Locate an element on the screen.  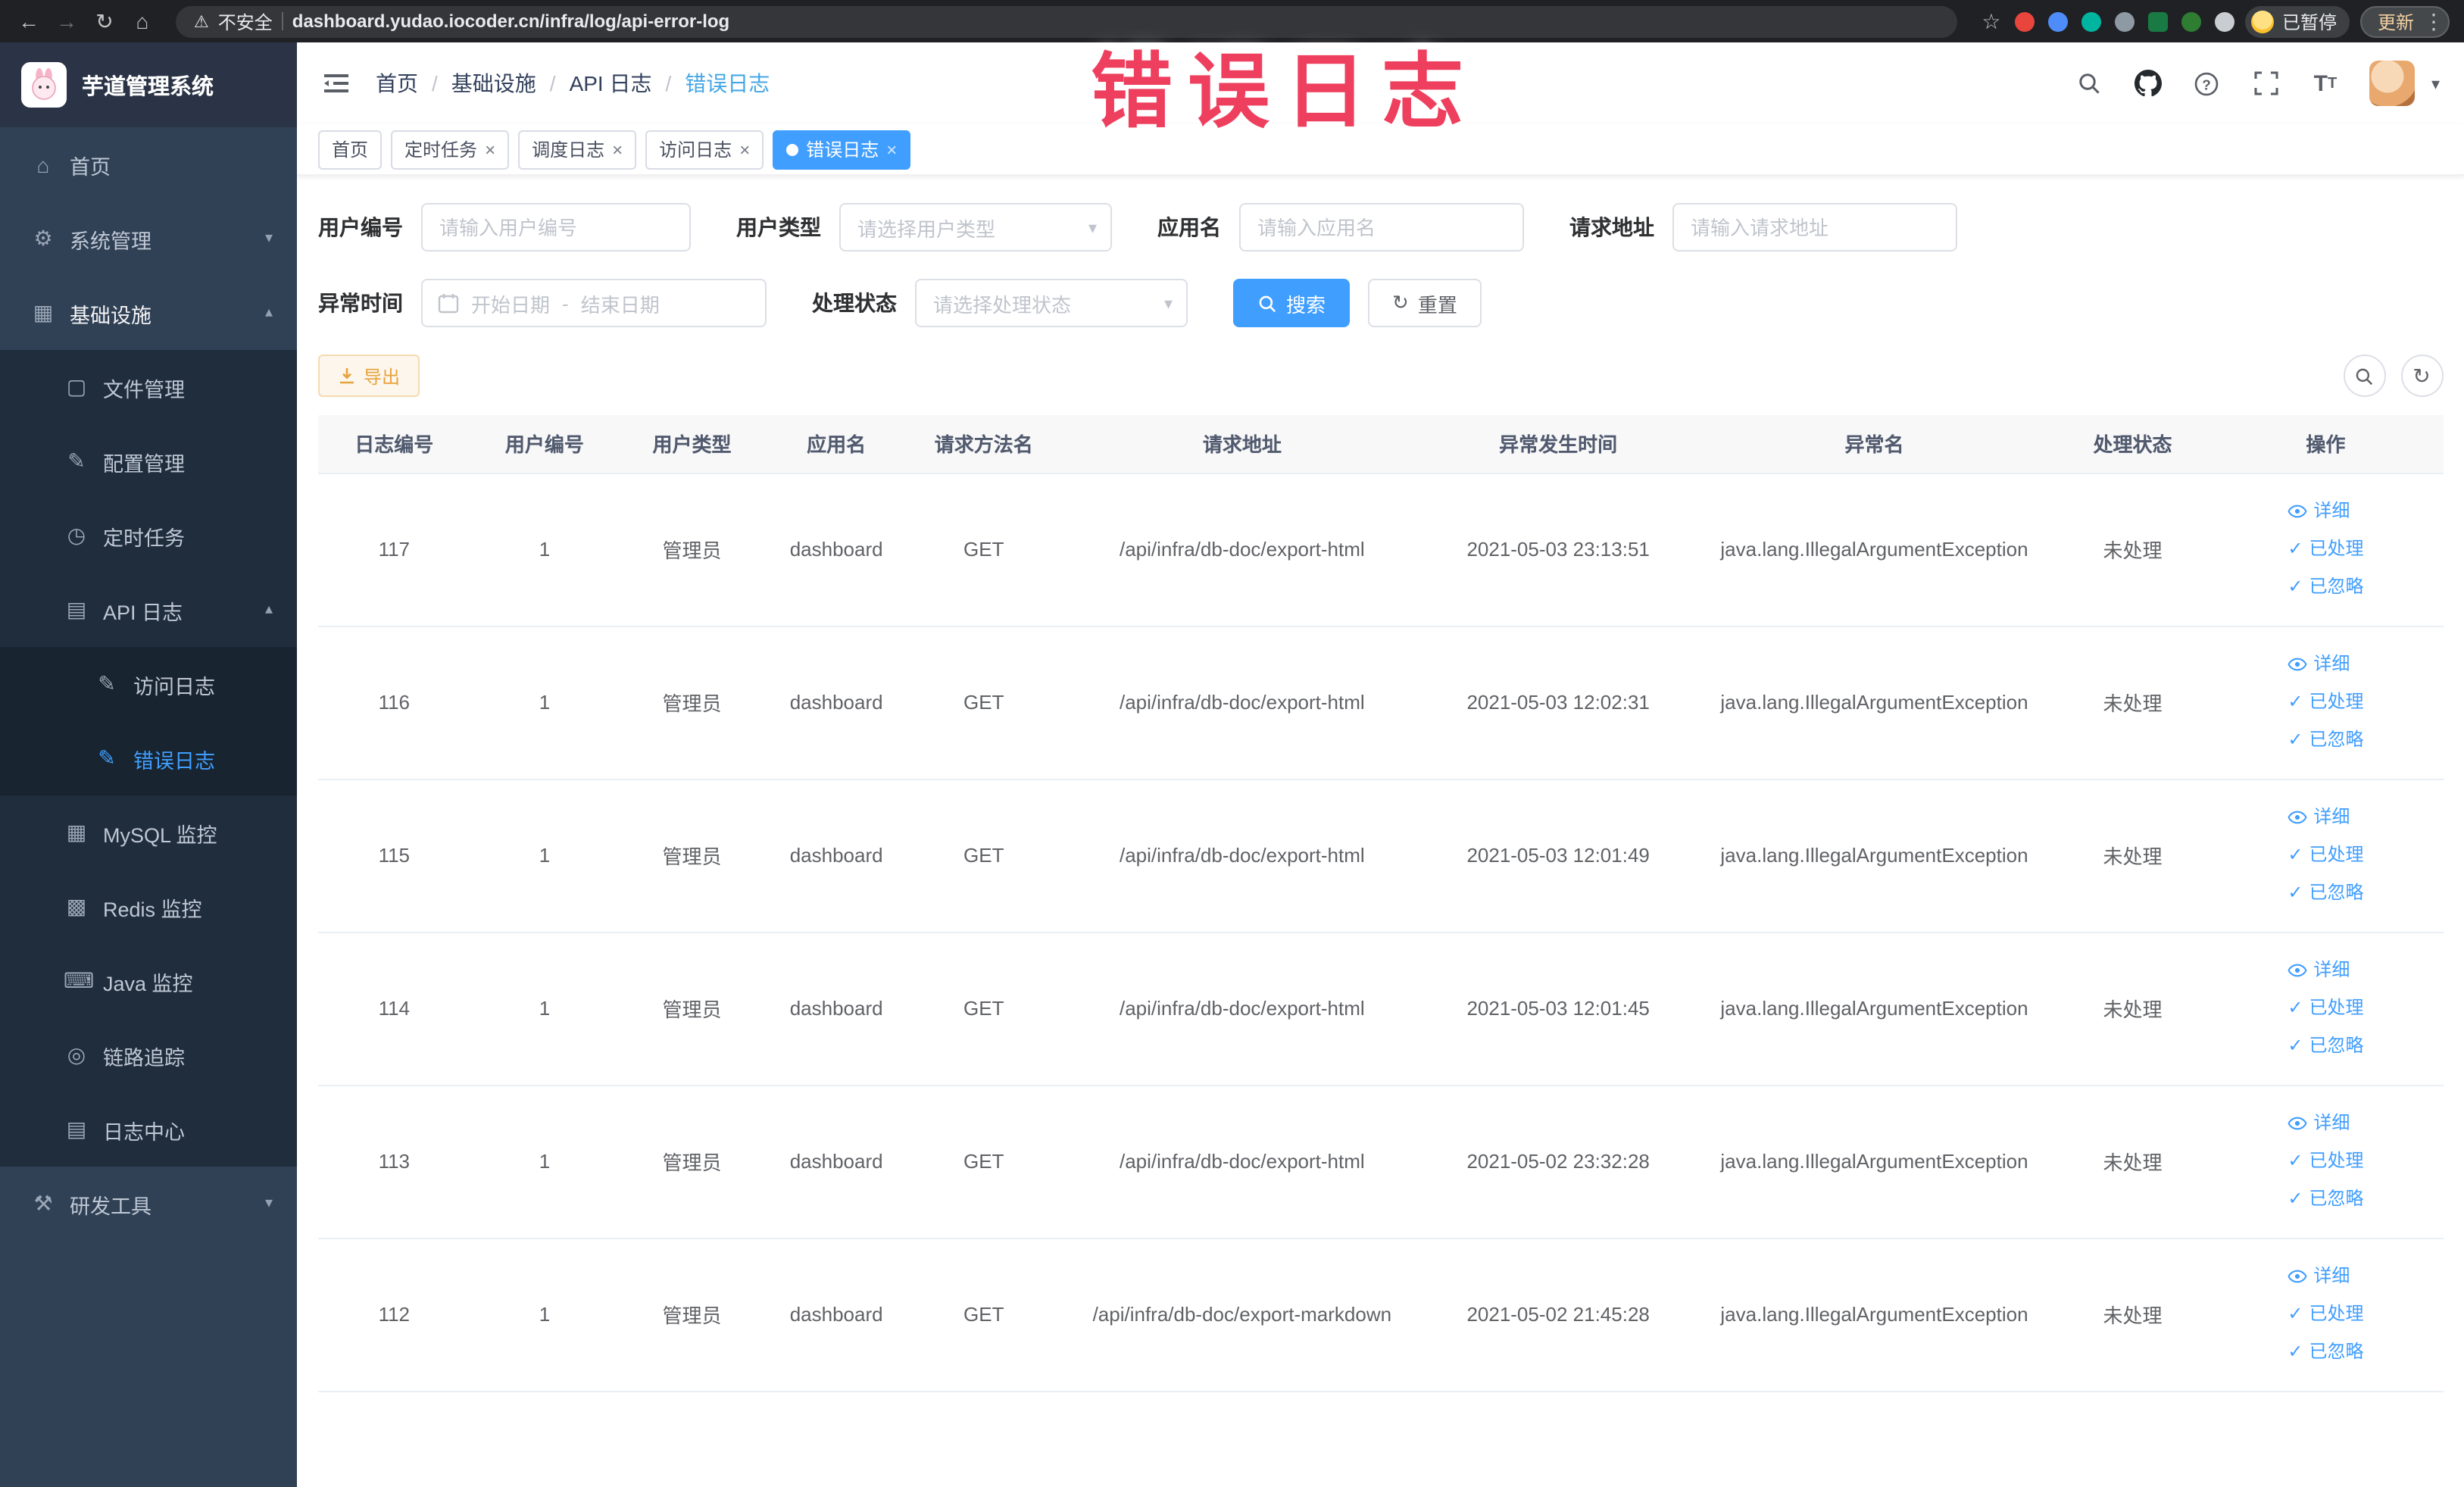
search-button: 搜索 is located at coordinates (1292, 303).